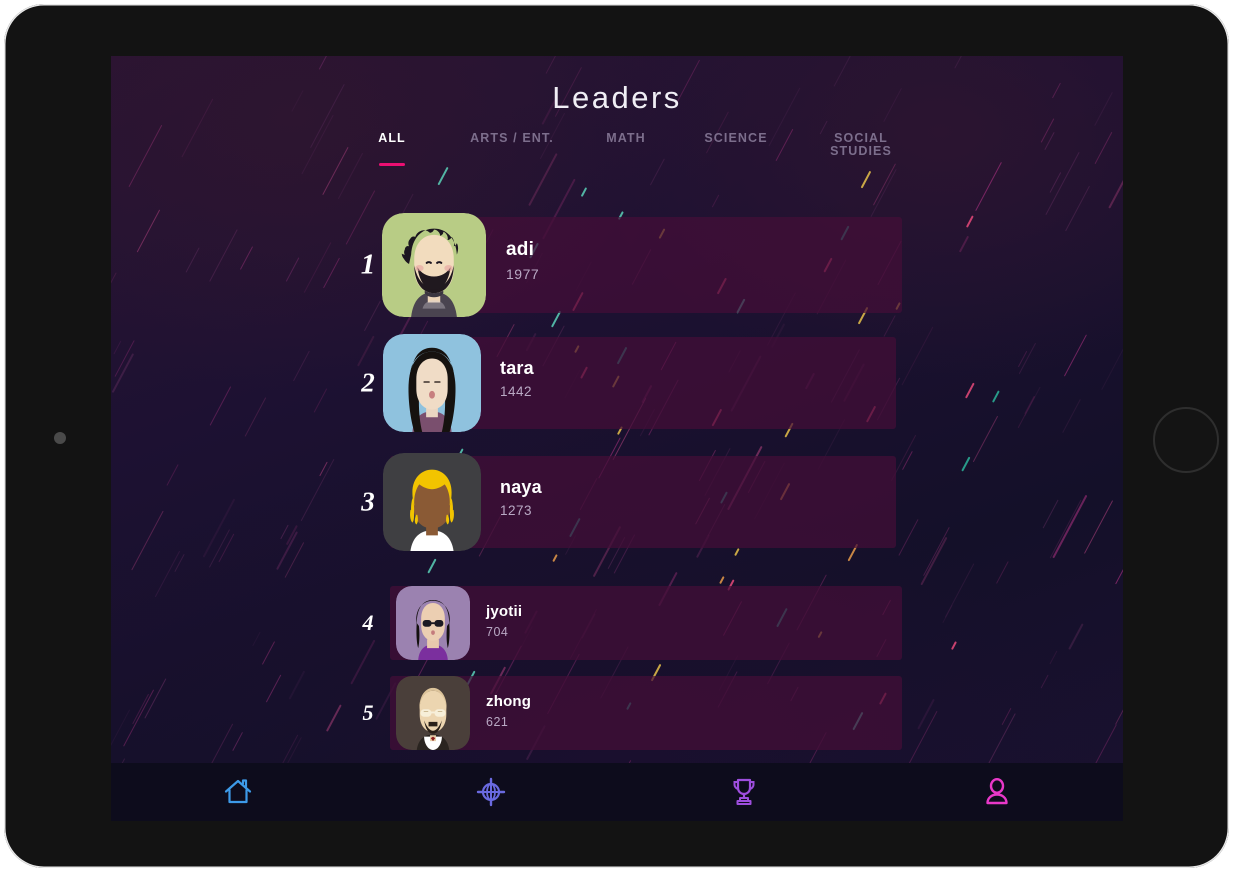  Describe the element at coordinates (368, 501) in the screenshot. I see `rank-number: 3` at that location.